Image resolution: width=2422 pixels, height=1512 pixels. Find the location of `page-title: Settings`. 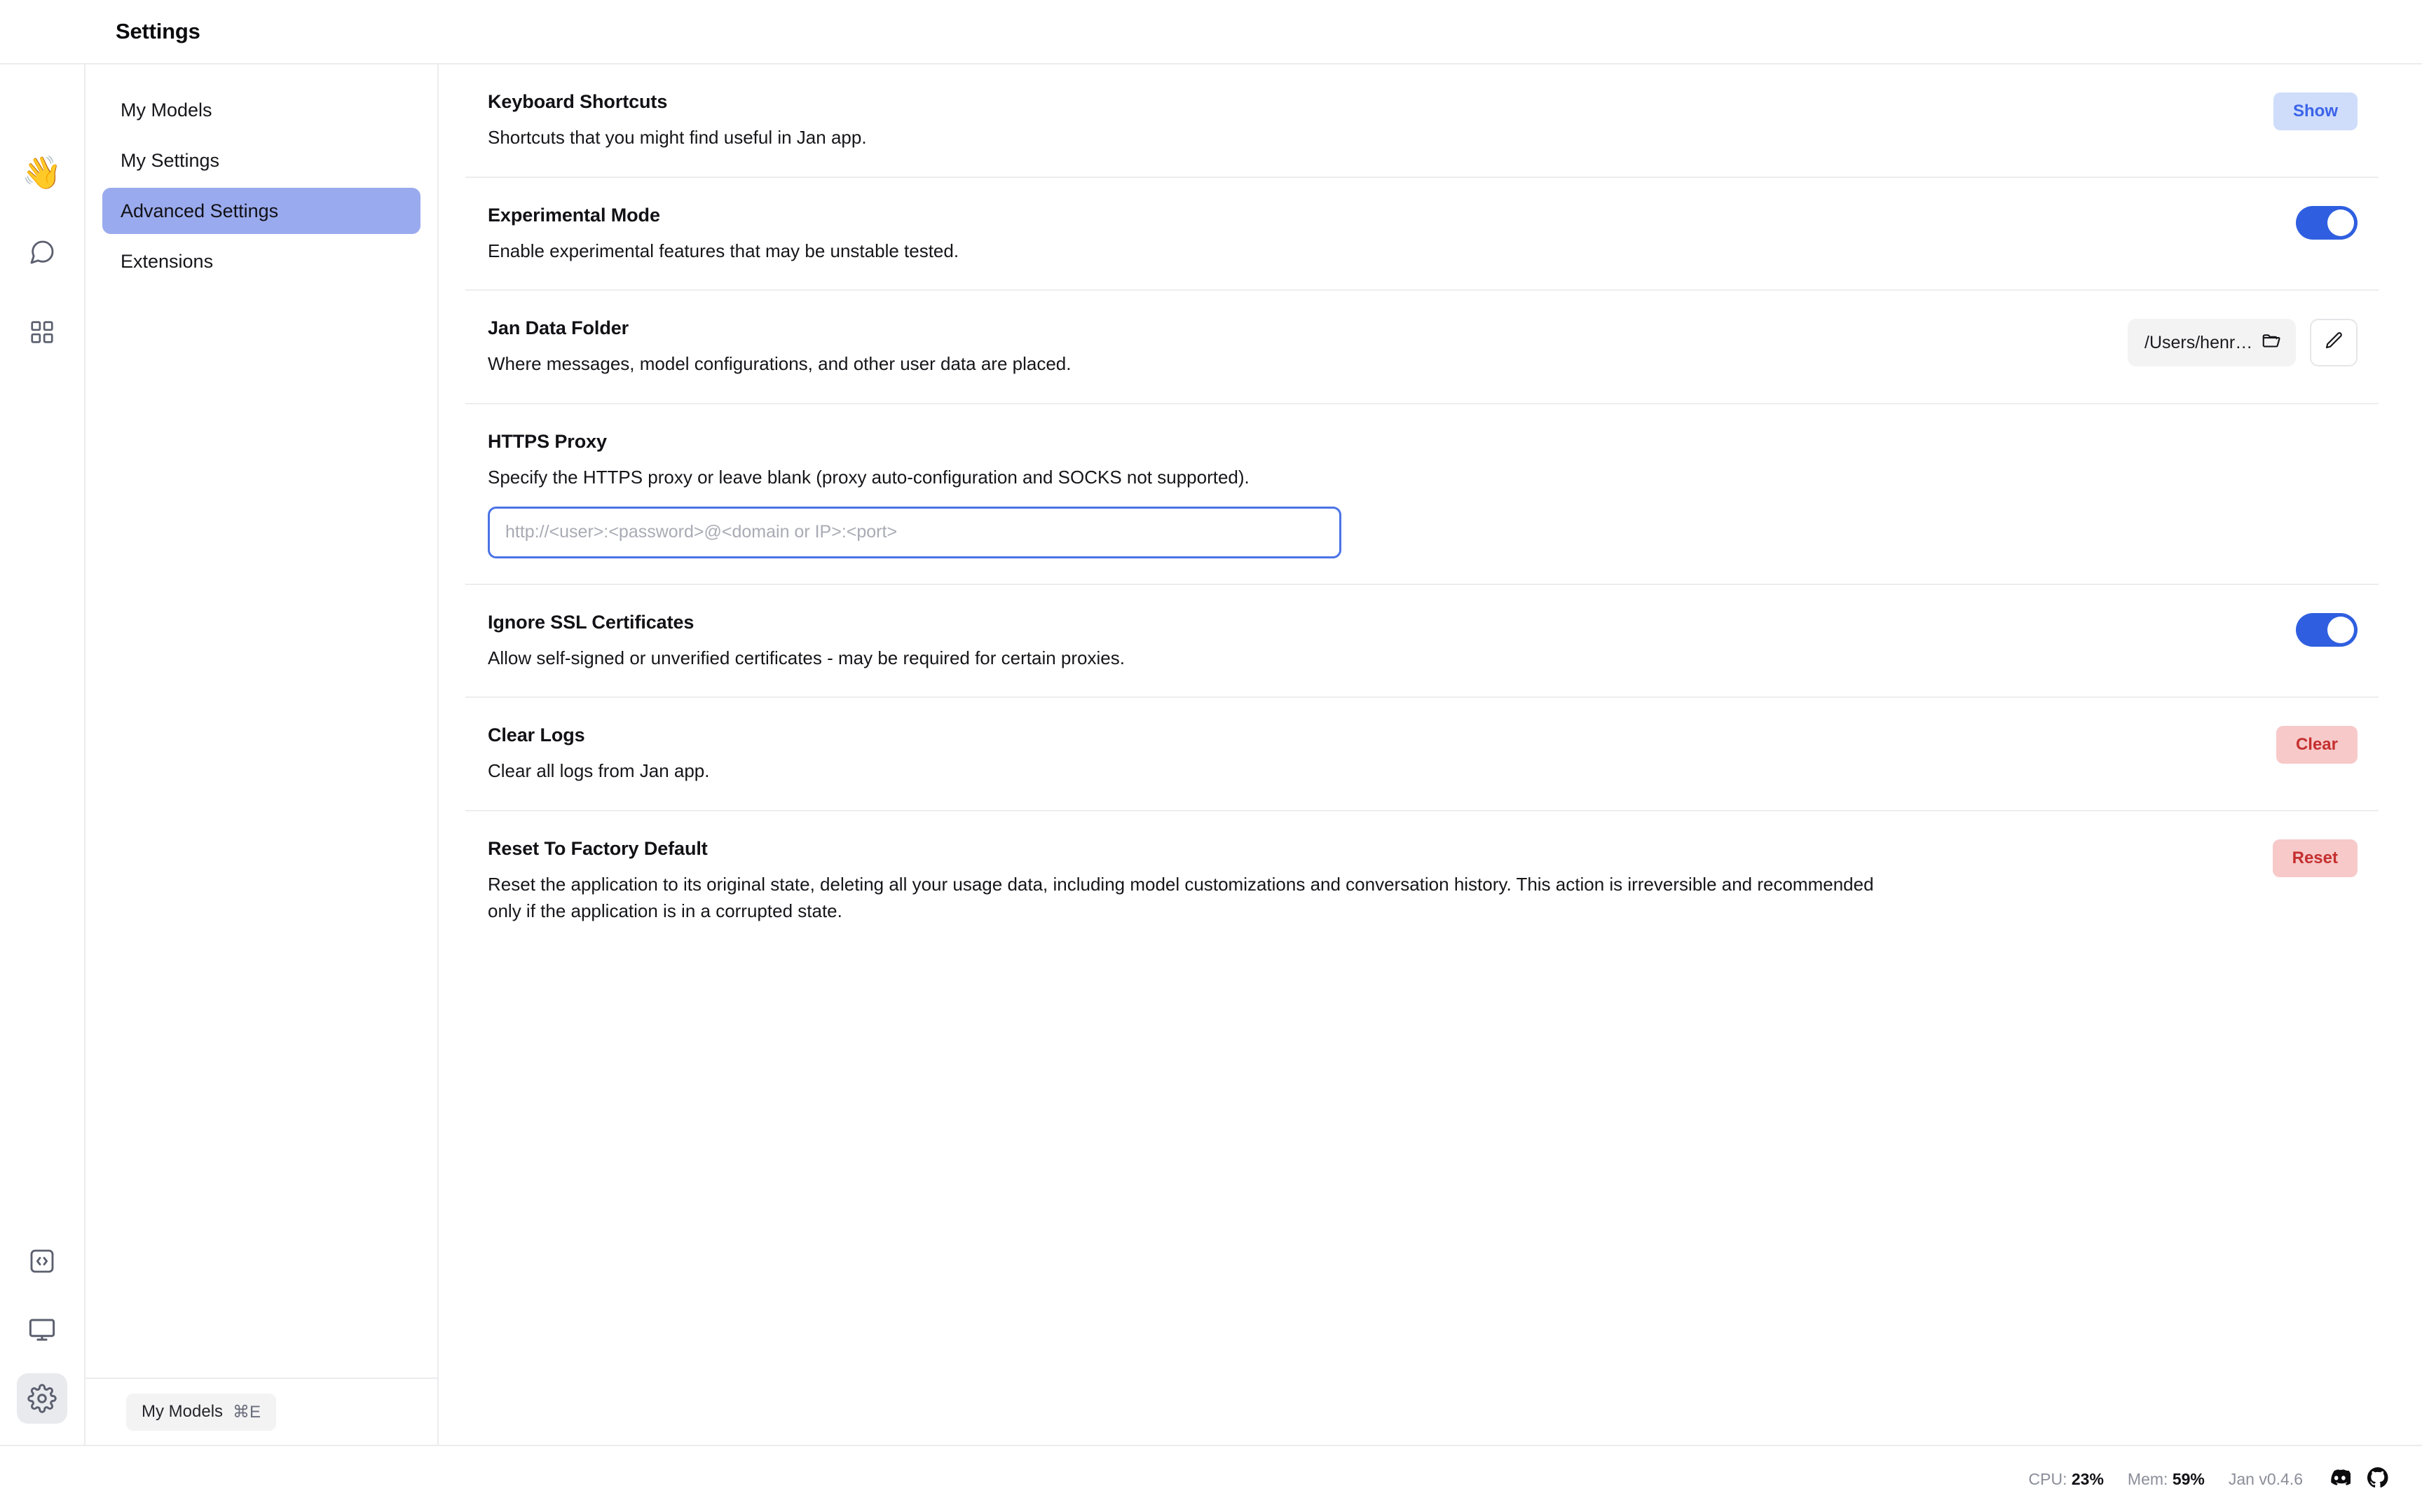

page-title: Settings is located at coordinates (158, 31).